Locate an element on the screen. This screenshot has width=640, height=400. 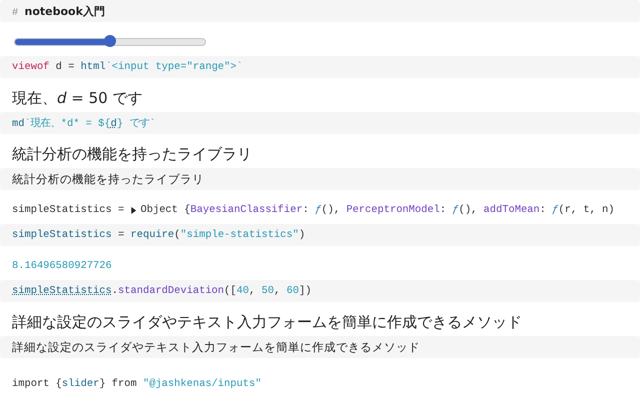
code-line: # notebook入門 is located at coordinates (58, 11).